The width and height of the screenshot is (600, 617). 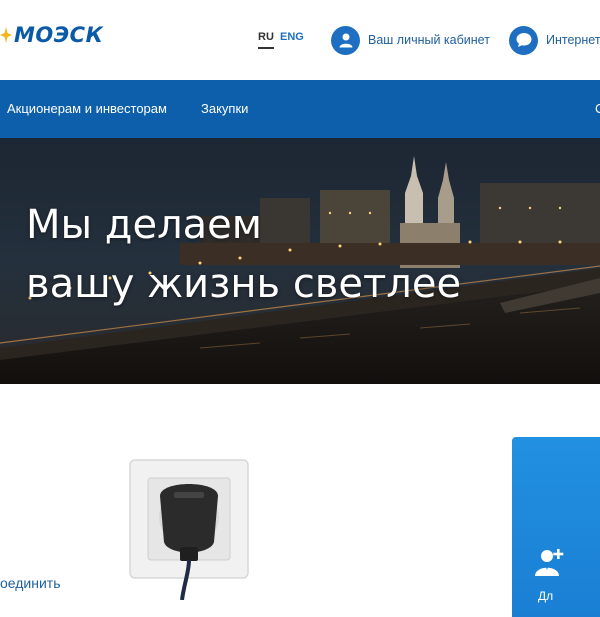 What do you see at coordinates (429, 40) in the screenshot?
I see `personal-cabinet-label: Ваш личный кабинет` at bounding box center [429, 40].